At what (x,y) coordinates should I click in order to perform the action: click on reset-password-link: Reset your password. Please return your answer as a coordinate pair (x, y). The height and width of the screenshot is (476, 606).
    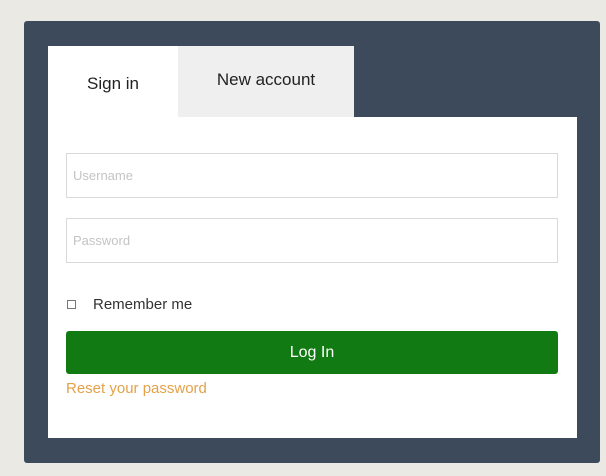
    Looking at the image, I should click on (136, 388).